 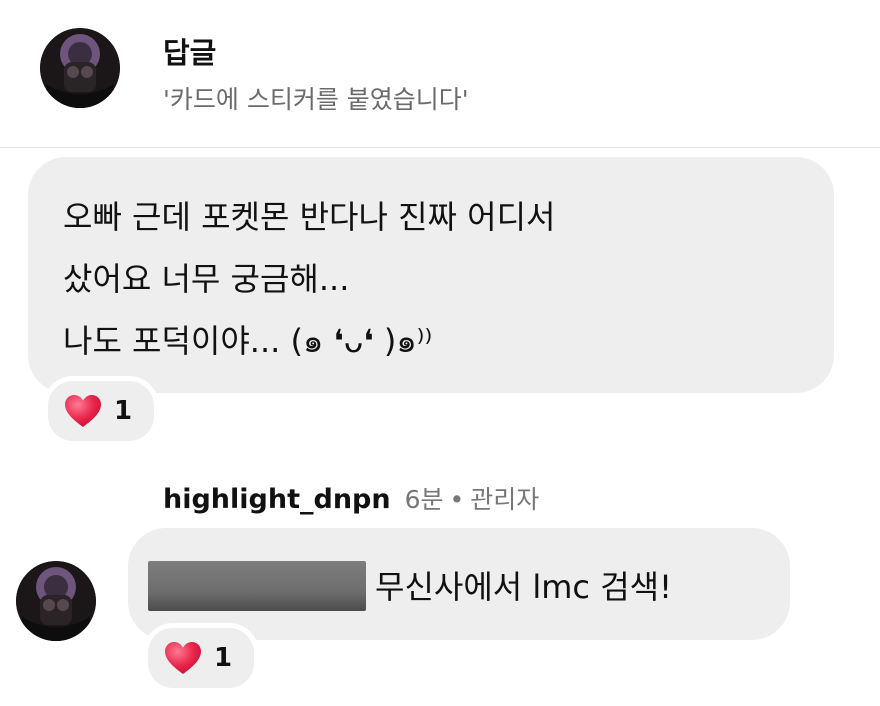 I want to click on reply-meta: highlight_dnpn 6분 • 관리자, so click(x=351, y=498).